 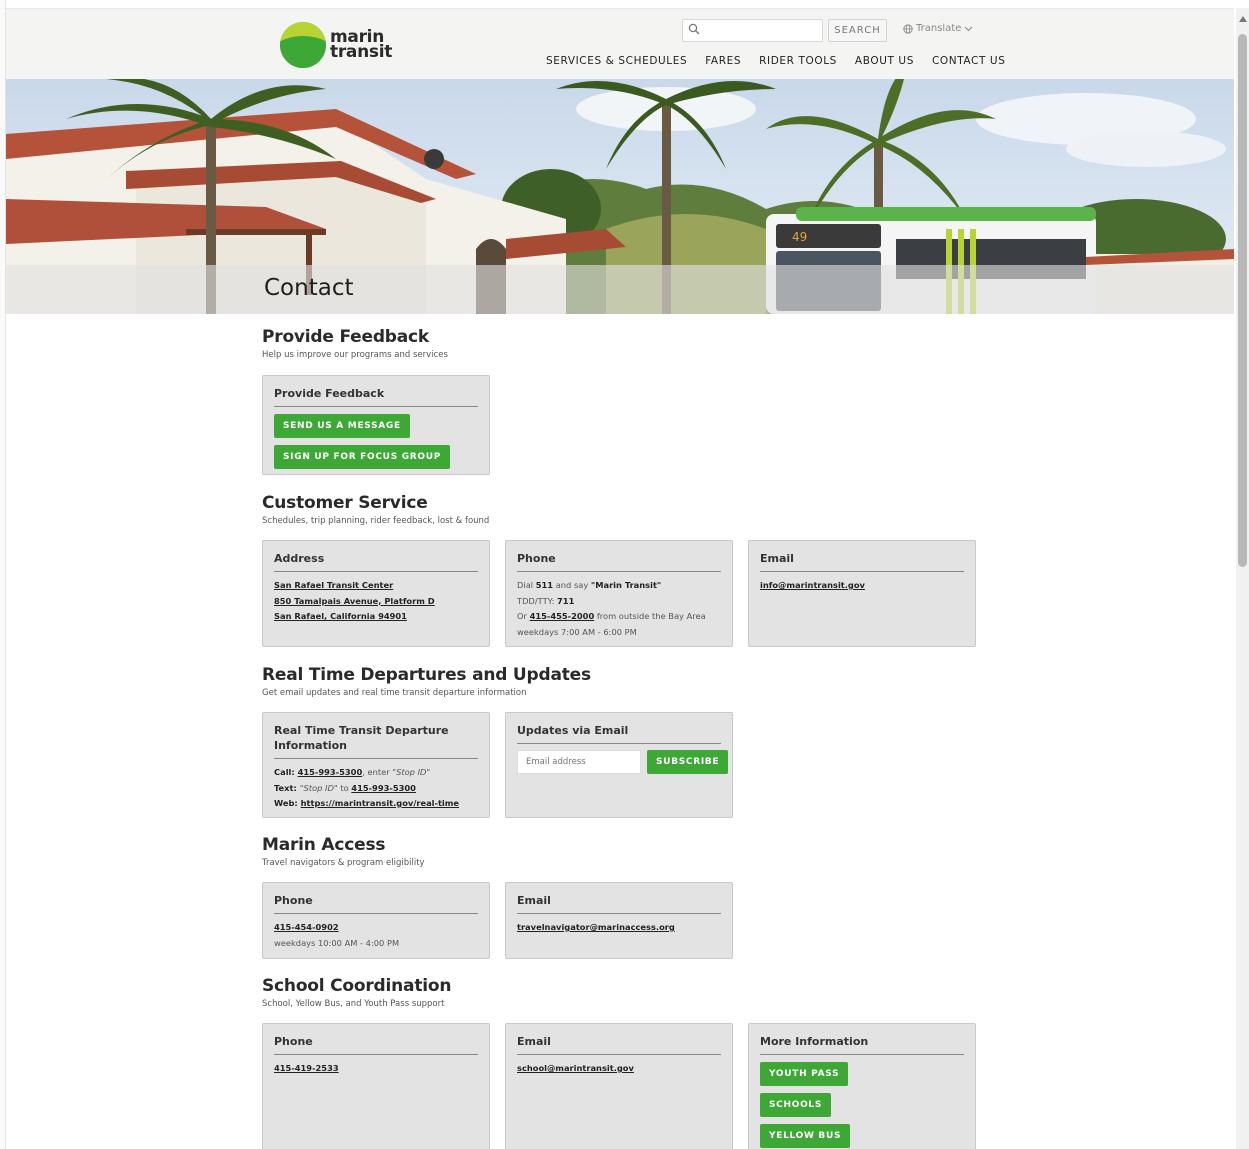 What do you see at coordinates (383, 788) in the screenshot?
I see `text-phone-link: 415-993-5300` at bounding box center [383, 788].